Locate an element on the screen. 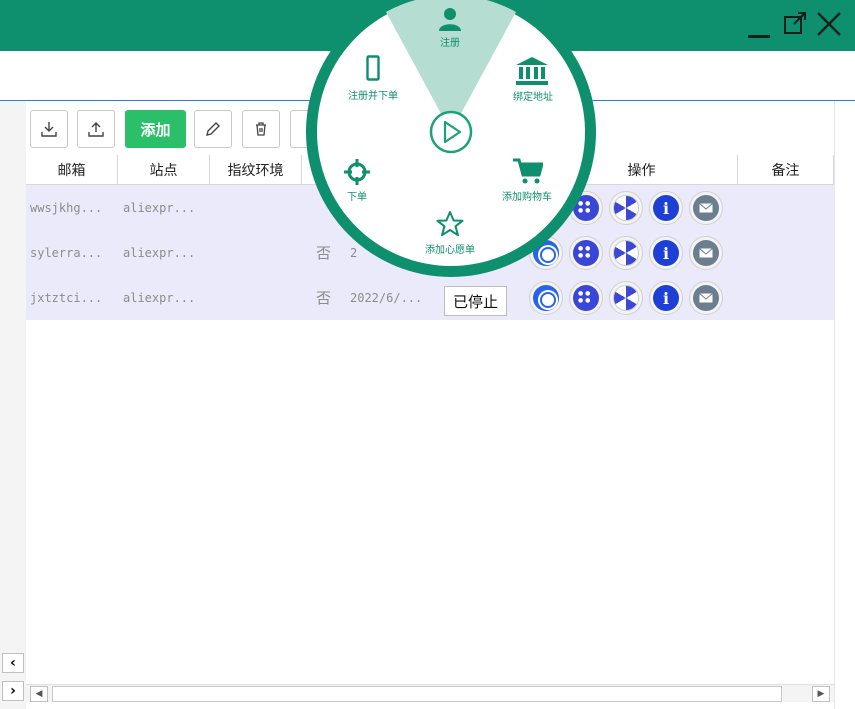 The image size is (855, 709). pencil-icon is located at coordinates (213, 129).